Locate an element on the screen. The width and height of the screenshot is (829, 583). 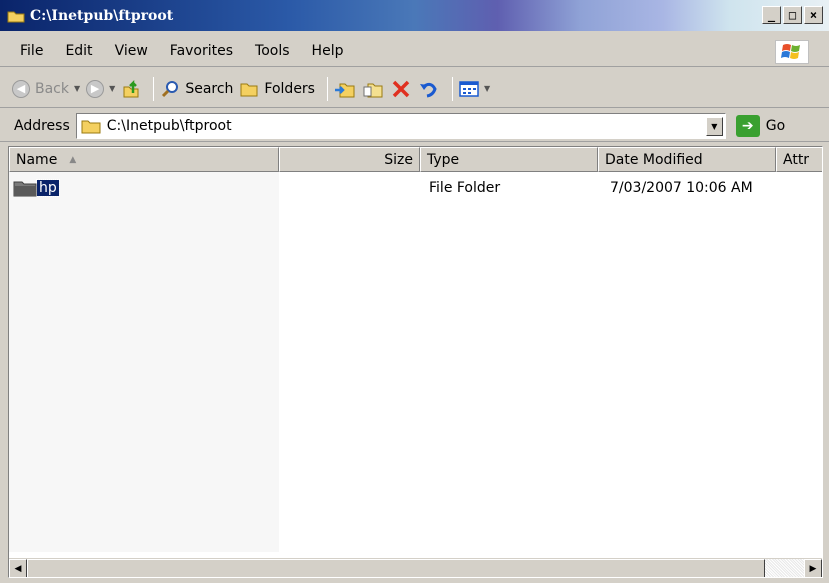
address-bar: Address C:\Inetpub\ftproot ▼ ➔ Go is located at coordinates (414, 126).